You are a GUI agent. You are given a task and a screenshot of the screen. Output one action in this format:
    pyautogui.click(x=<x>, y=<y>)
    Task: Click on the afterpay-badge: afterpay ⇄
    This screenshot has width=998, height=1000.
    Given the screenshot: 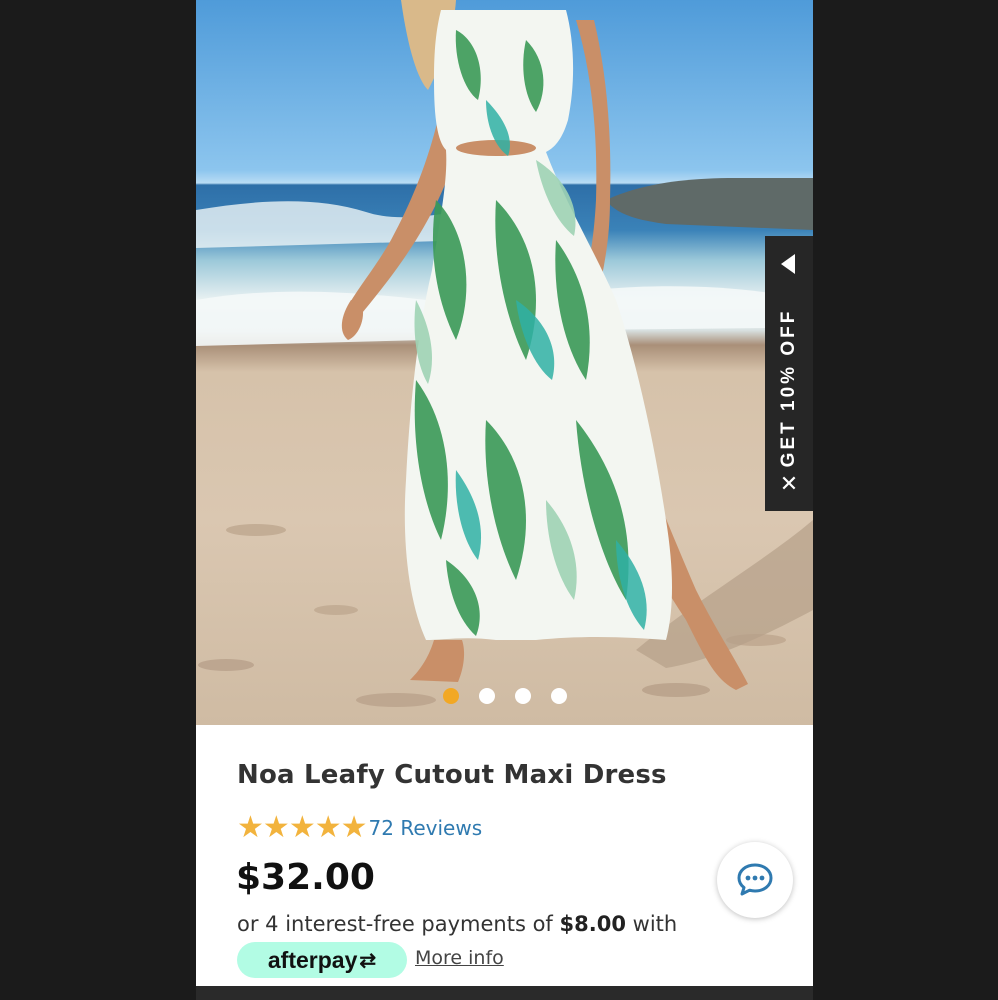 What is the action you would take?
    pyautogui.click(x=322, y=960)
    